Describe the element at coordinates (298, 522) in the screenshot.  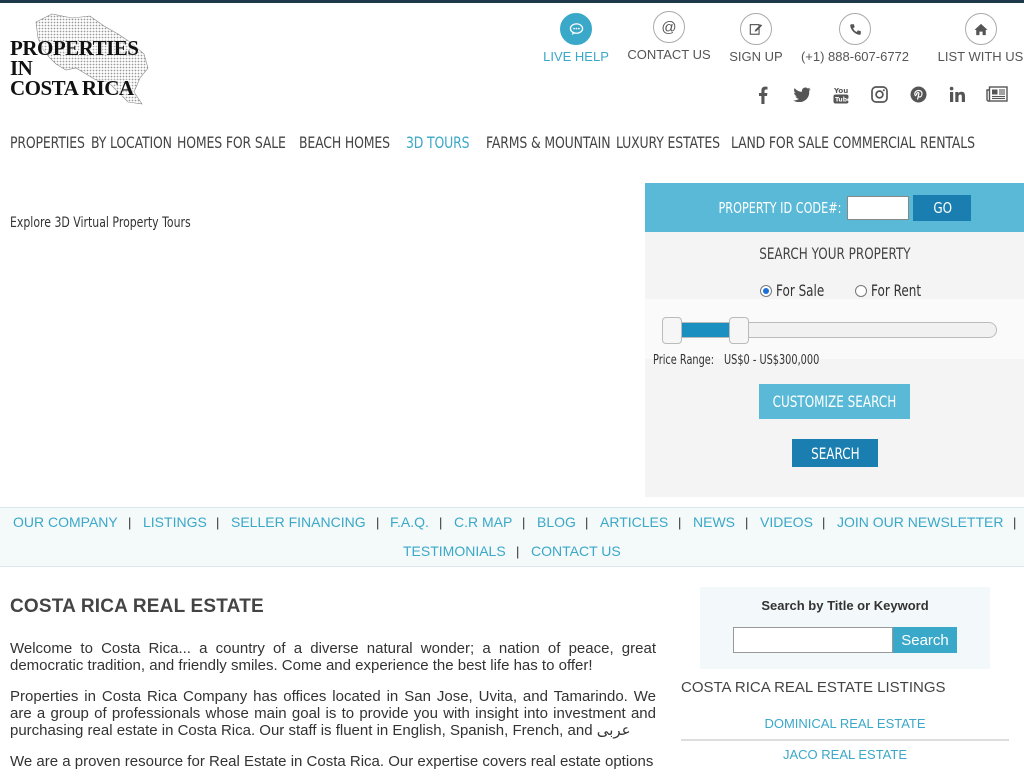
I see `link-seller-financing: SELLER FINANCING` at that location.